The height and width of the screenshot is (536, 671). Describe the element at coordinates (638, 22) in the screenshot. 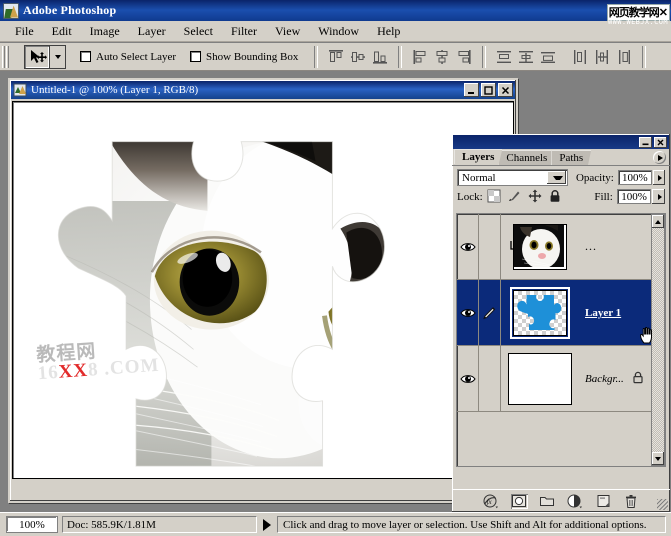

I see `watermark-url: WWW.WEBJX.COM` at that location.